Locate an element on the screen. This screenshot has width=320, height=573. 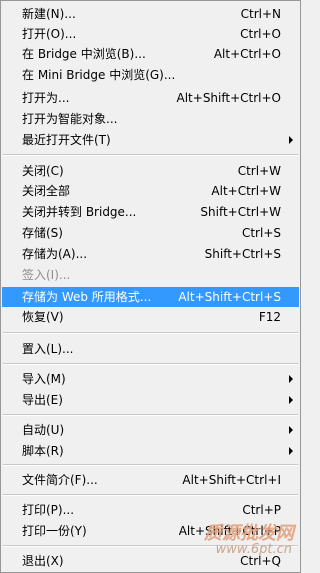
menu-item-label: 退出(X) is located at coordinates (43, 561).